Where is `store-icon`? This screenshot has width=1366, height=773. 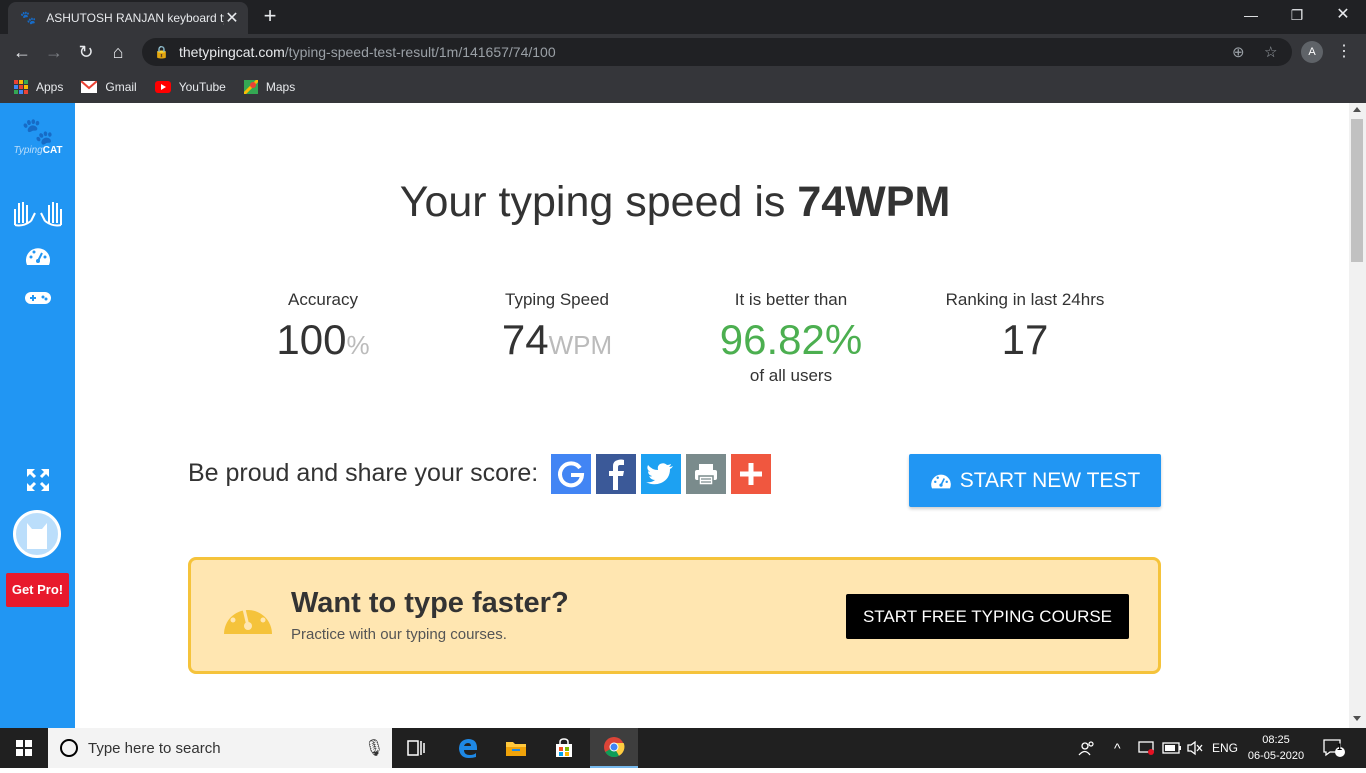 store-icon is located at coordinates (564, 748).